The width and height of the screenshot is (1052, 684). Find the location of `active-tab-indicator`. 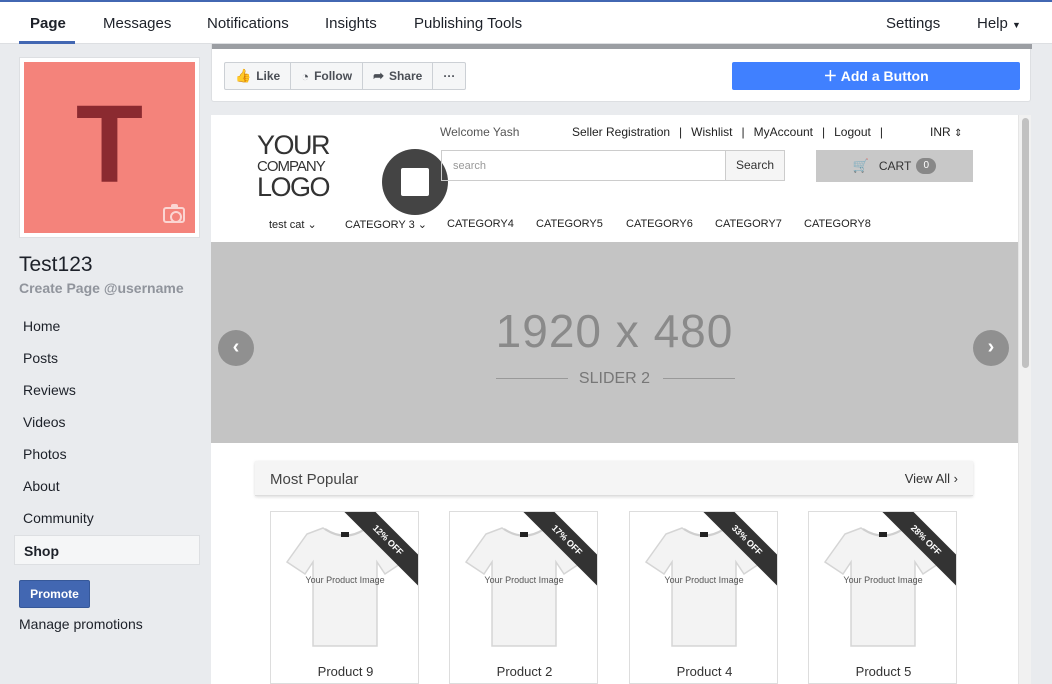

active-tab-indicator is located at coordinates (47, 42).